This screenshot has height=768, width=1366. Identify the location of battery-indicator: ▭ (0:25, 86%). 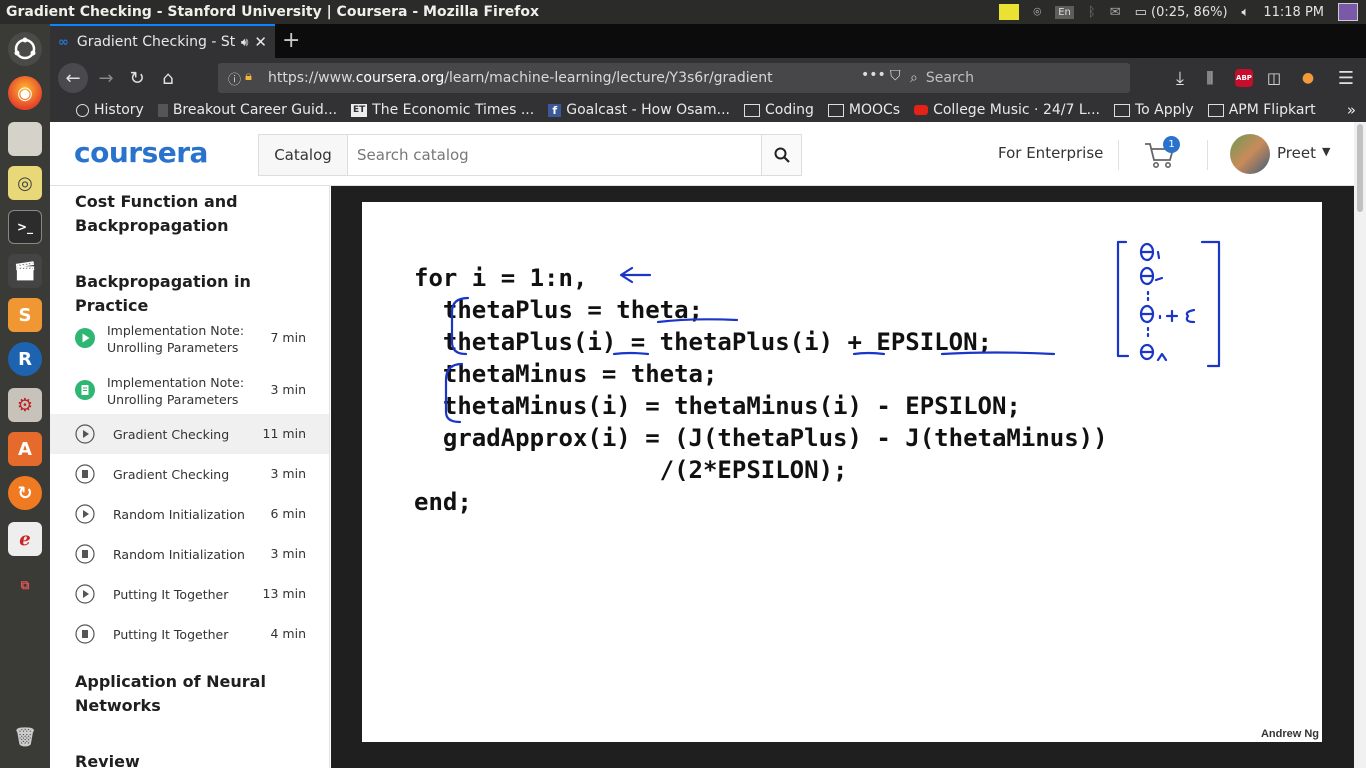
(1181, 12).